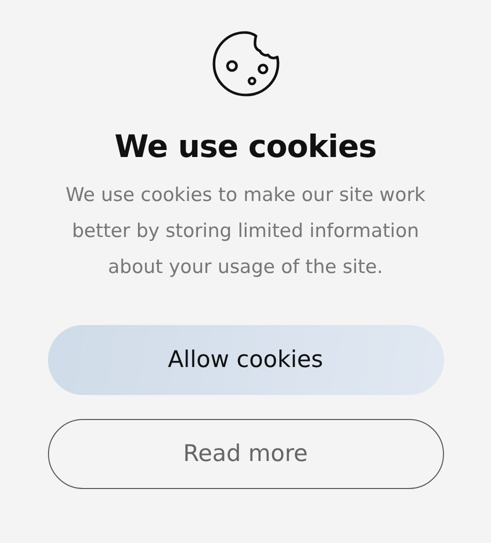  What do you see at coordinates (245, 231) in the screenshot?
I see `cookie-message: We use cookies to make our site work better by storing limited information about your usage of the site.` at bounding box center [245, 231].